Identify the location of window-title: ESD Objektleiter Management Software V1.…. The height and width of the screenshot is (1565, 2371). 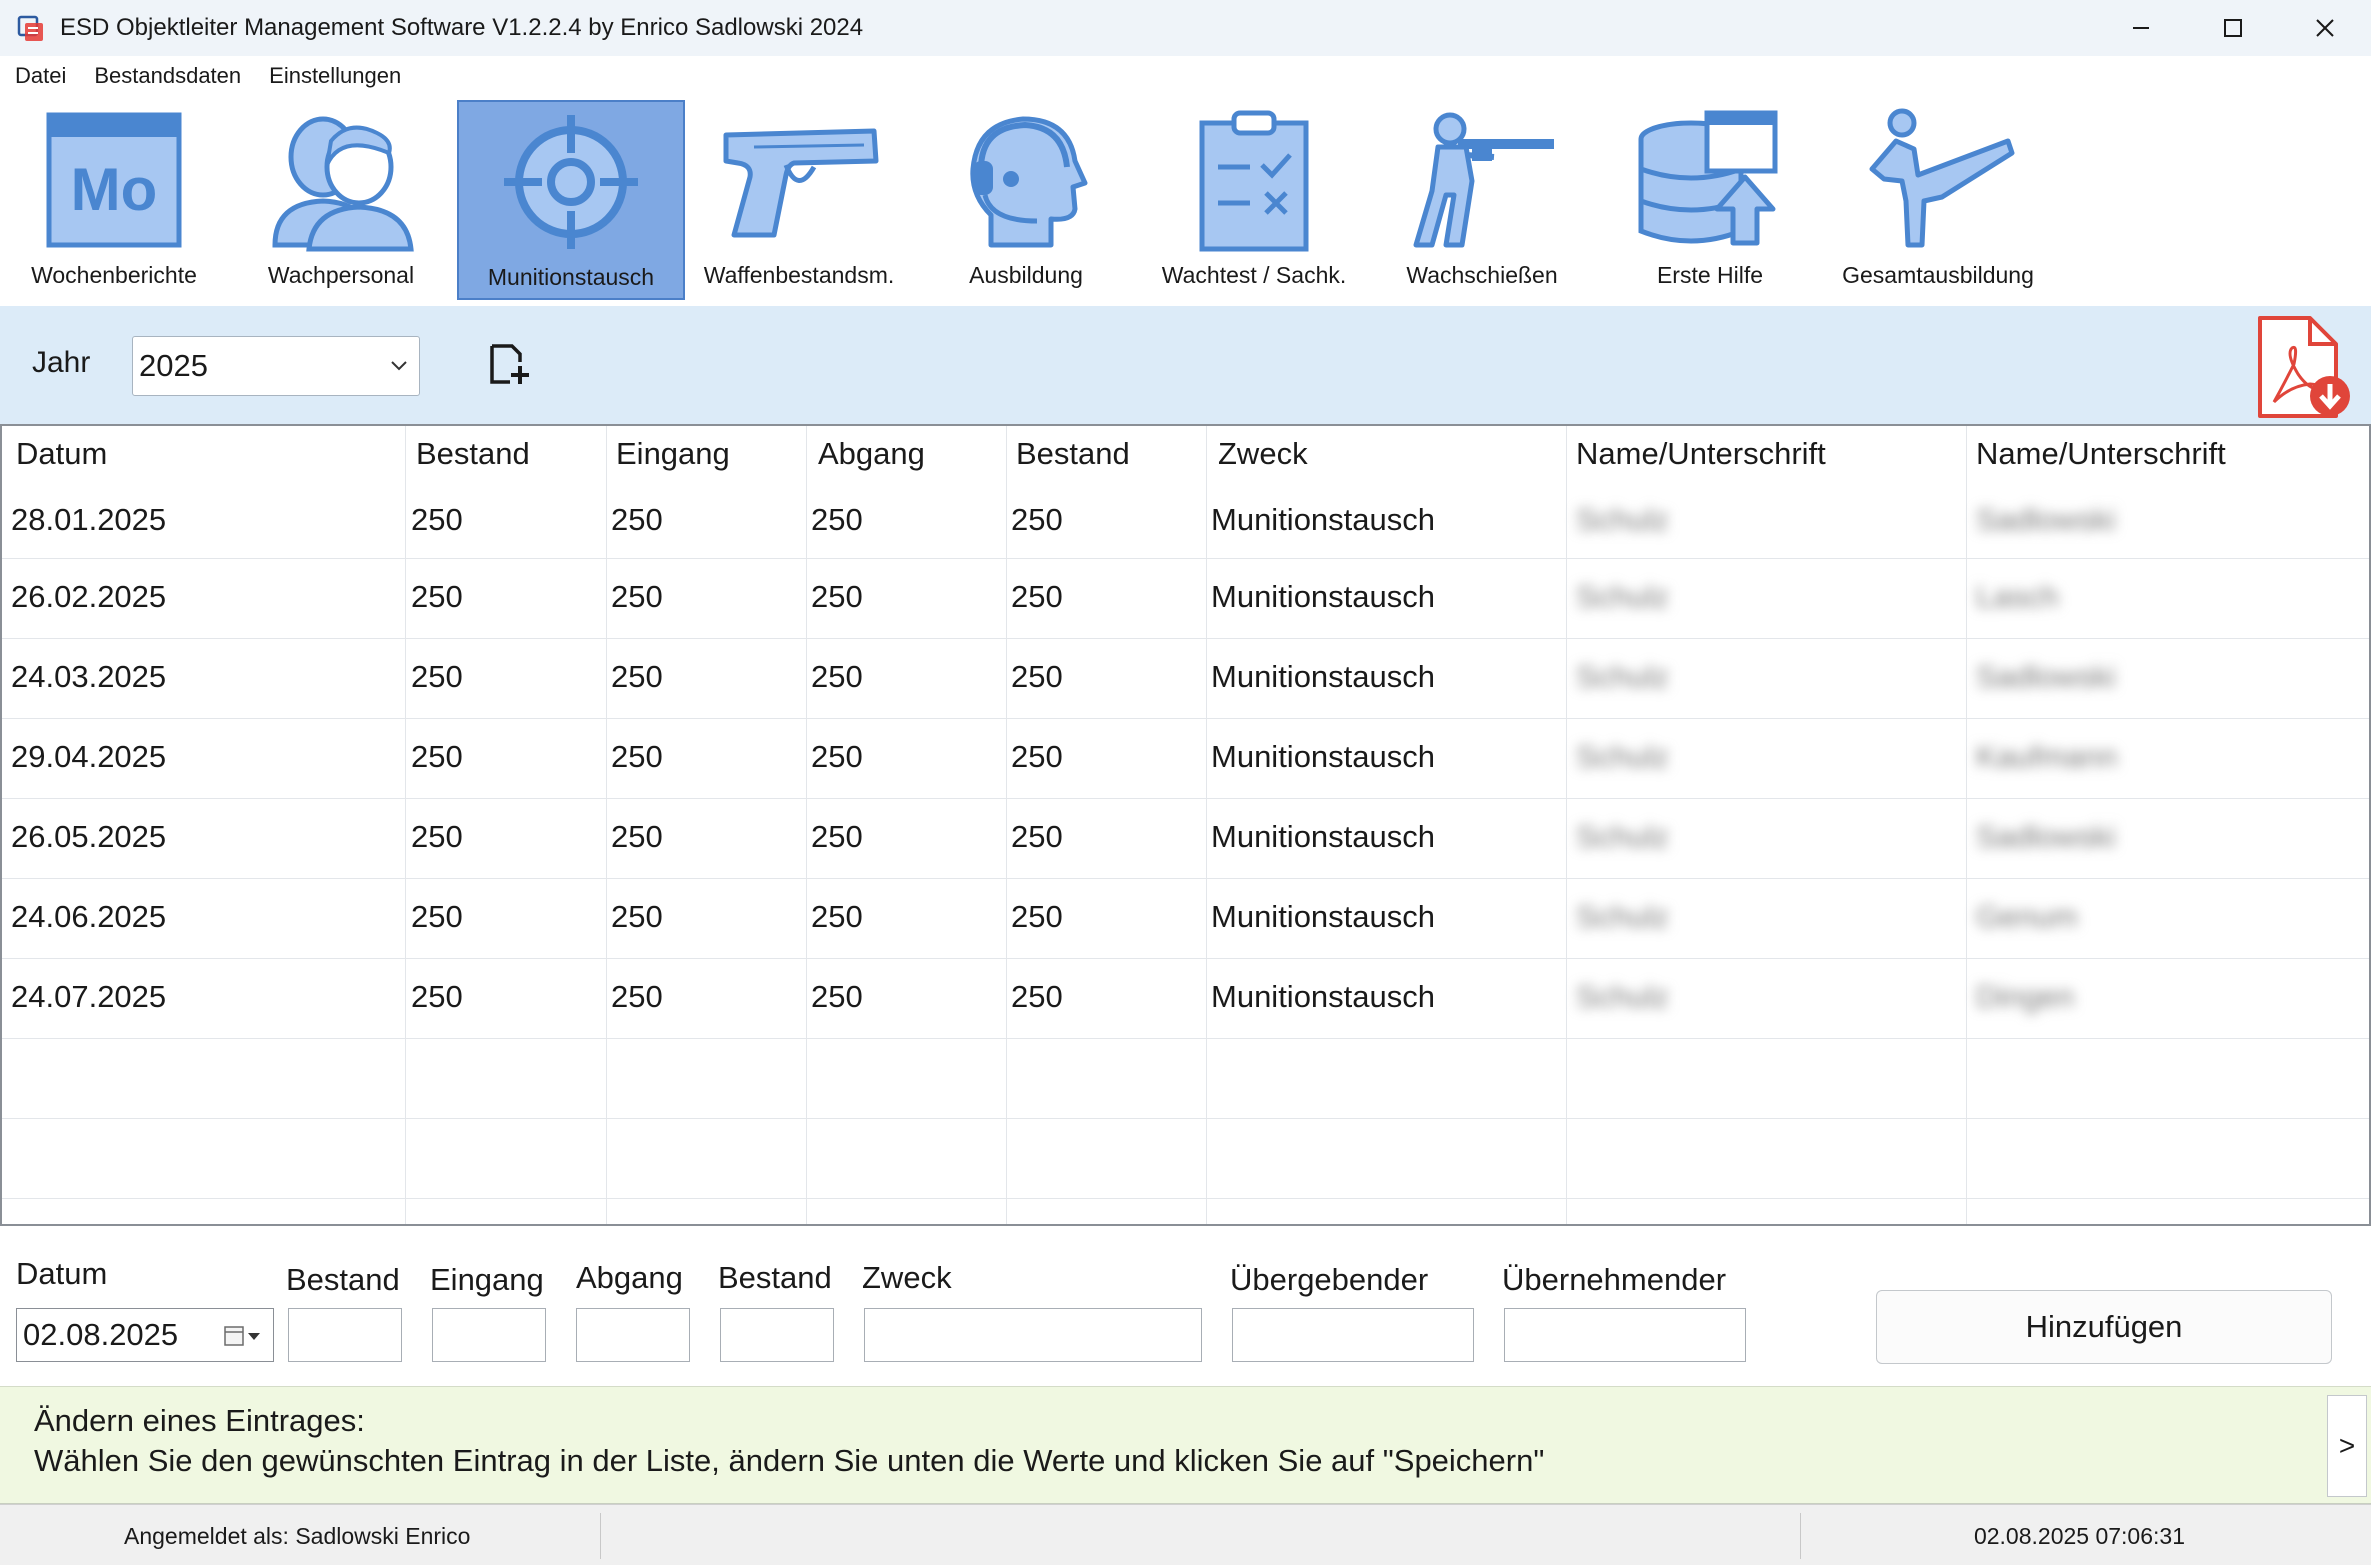
(462, 27).